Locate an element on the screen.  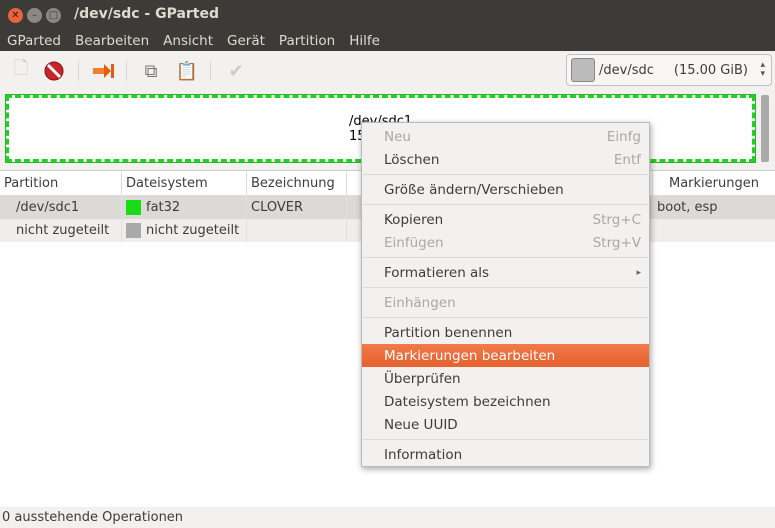
menu-item-information: Information is located at coordinates (505, 454).